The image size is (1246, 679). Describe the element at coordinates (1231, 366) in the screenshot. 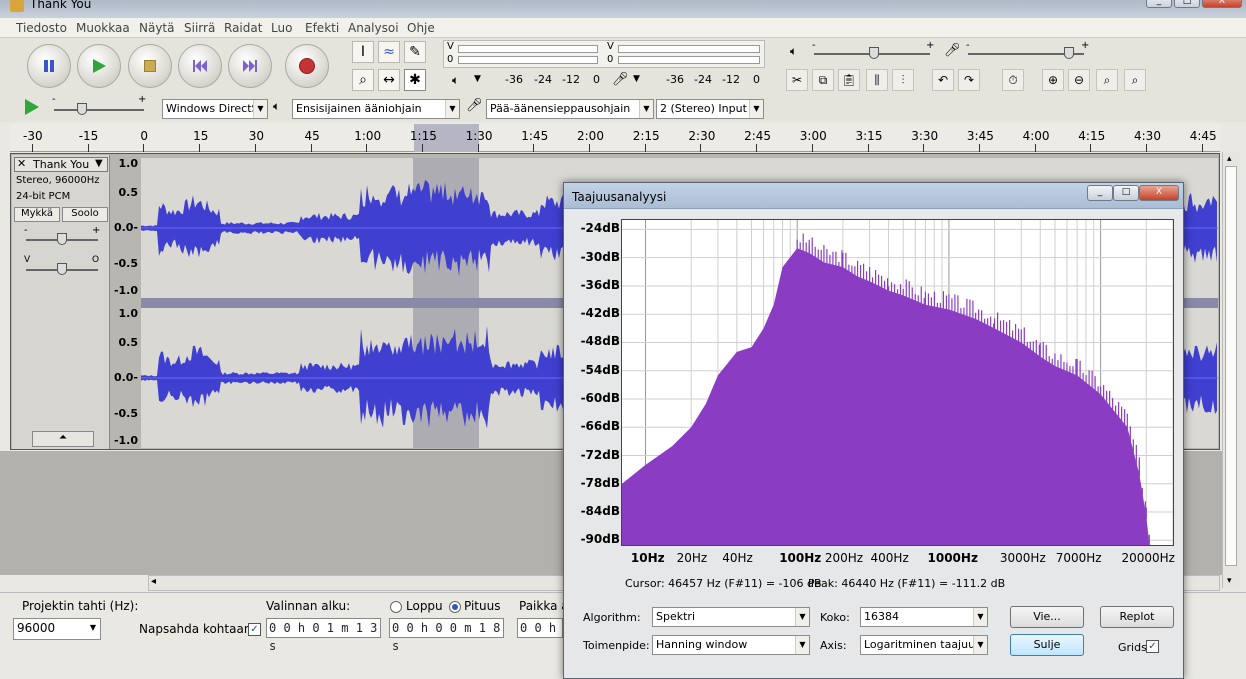

I see `vertical-scroll-thumb` at that location.